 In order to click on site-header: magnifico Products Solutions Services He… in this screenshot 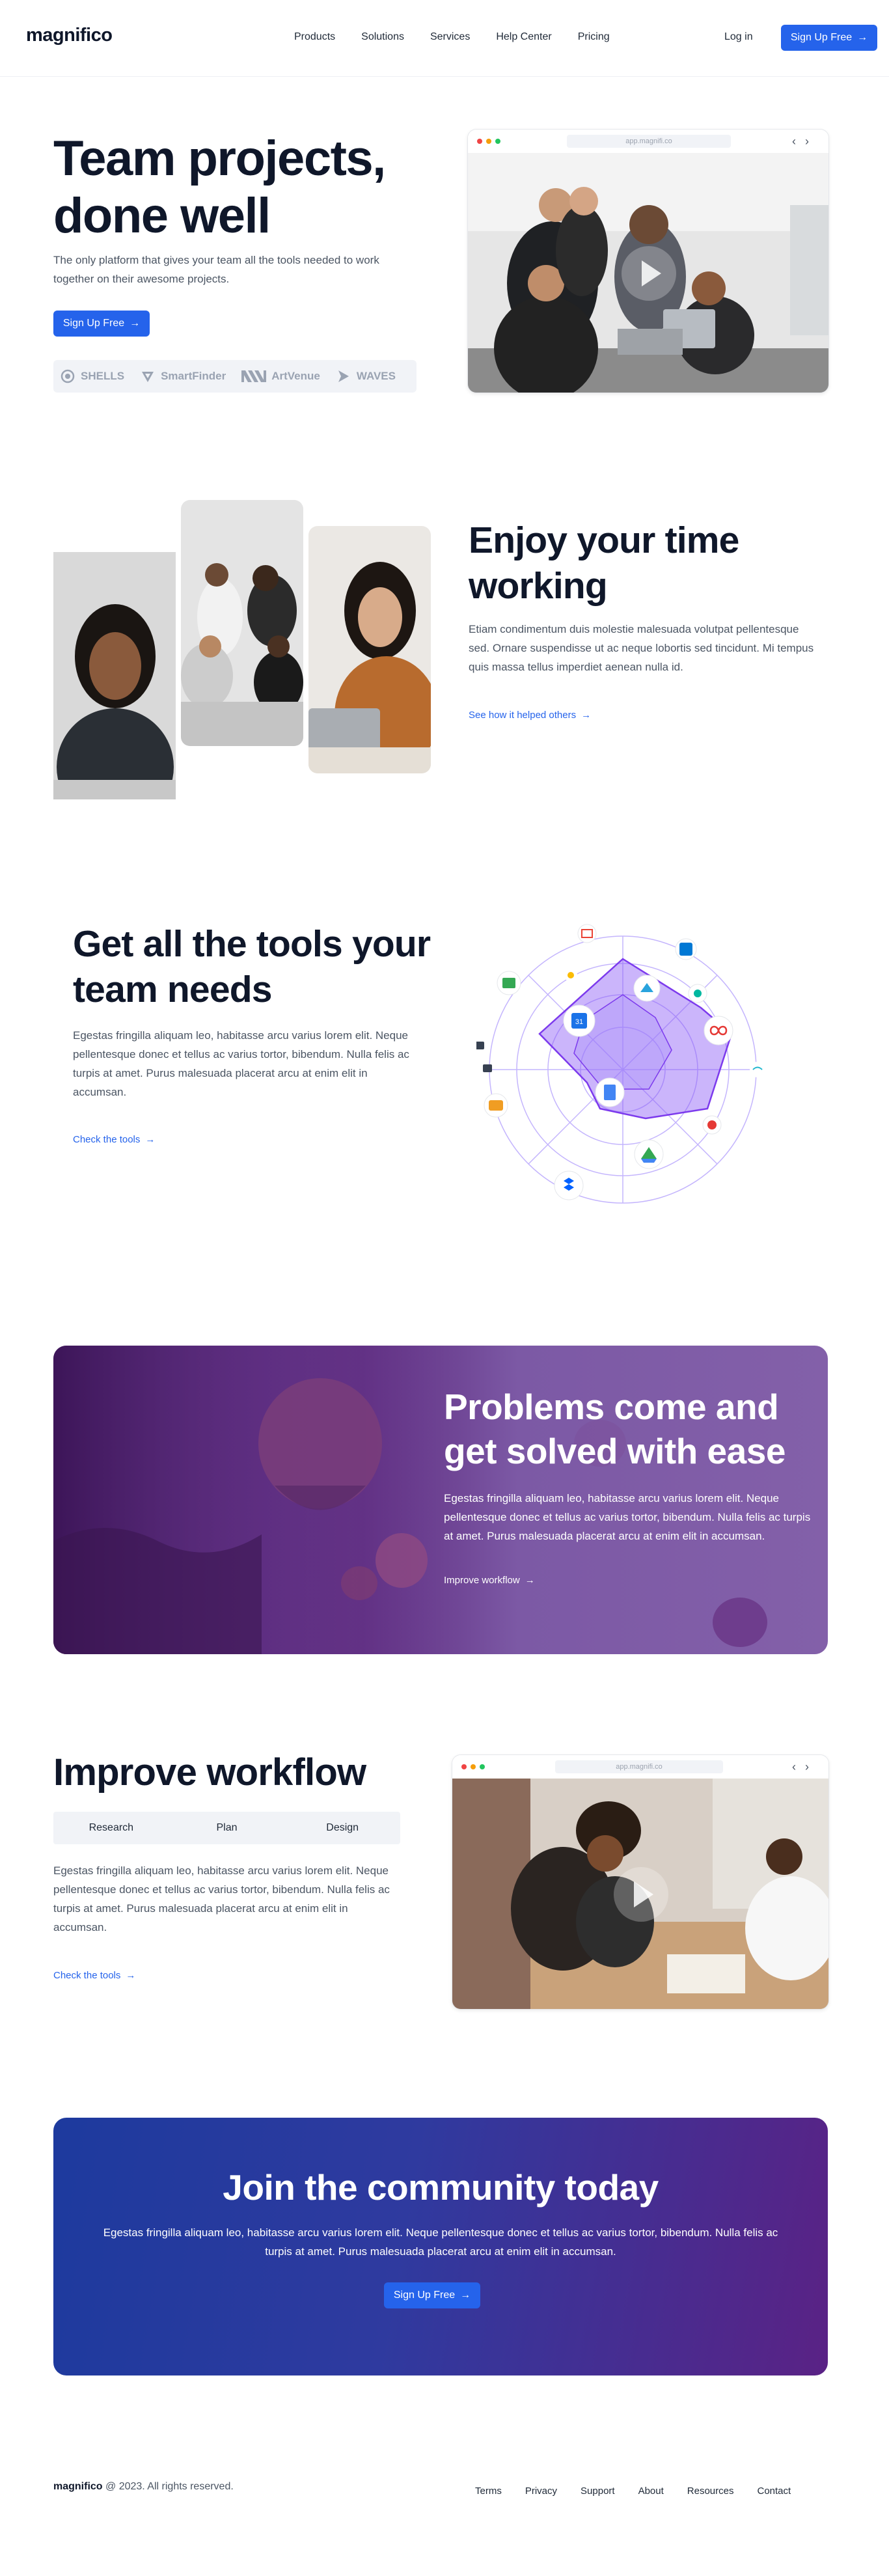, I will do `click(444, 38)`.